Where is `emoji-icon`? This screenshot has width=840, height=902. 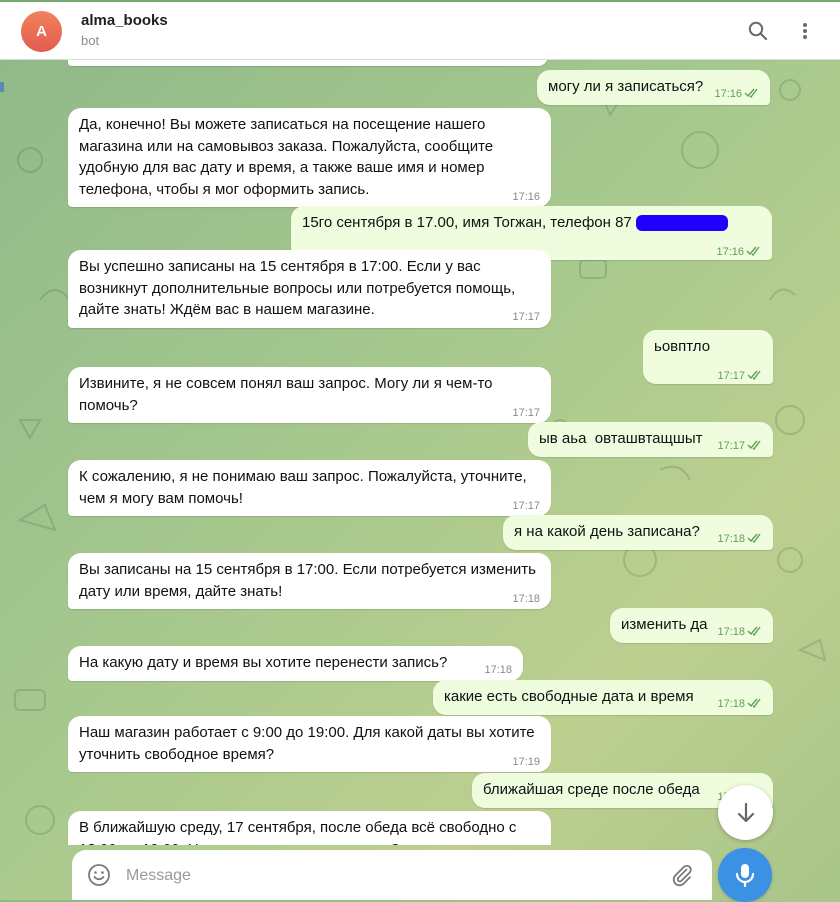
emoji-icon is located at coordinates (99, 875).